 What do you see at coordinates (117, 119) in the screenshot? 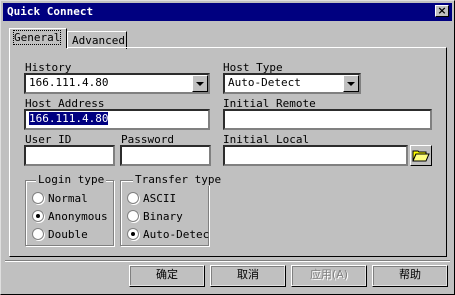
I see `host-address-input: 166.111.4.80` at bounding box center [117, 119].